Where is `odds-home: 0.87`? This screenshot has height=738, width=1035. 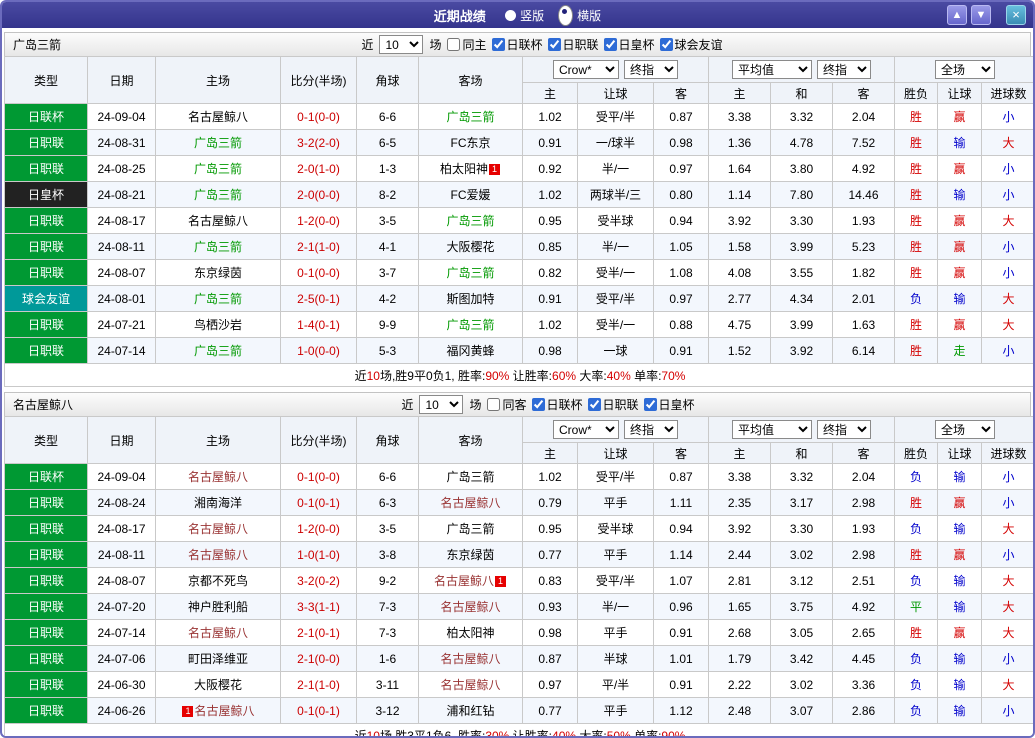
odds-home: 0.87 is located at coordinates (550, 658).